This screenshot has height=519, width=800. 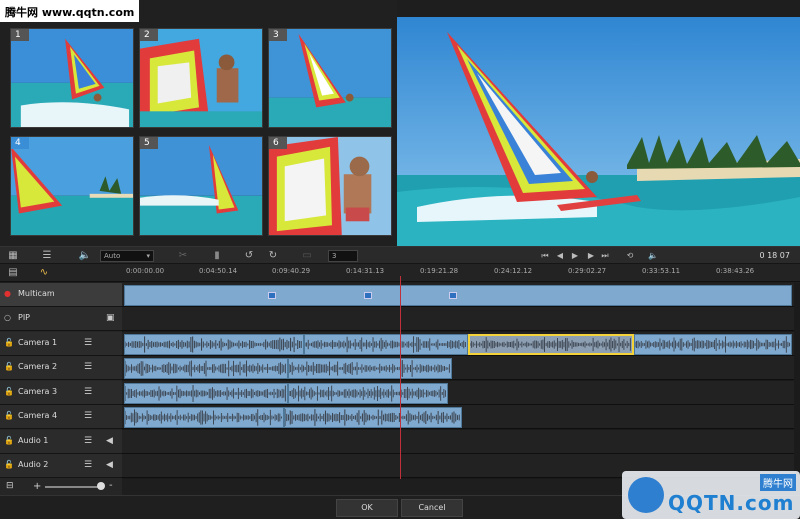 I want to click on play-icon: ▶, so click(x=575, y=256).